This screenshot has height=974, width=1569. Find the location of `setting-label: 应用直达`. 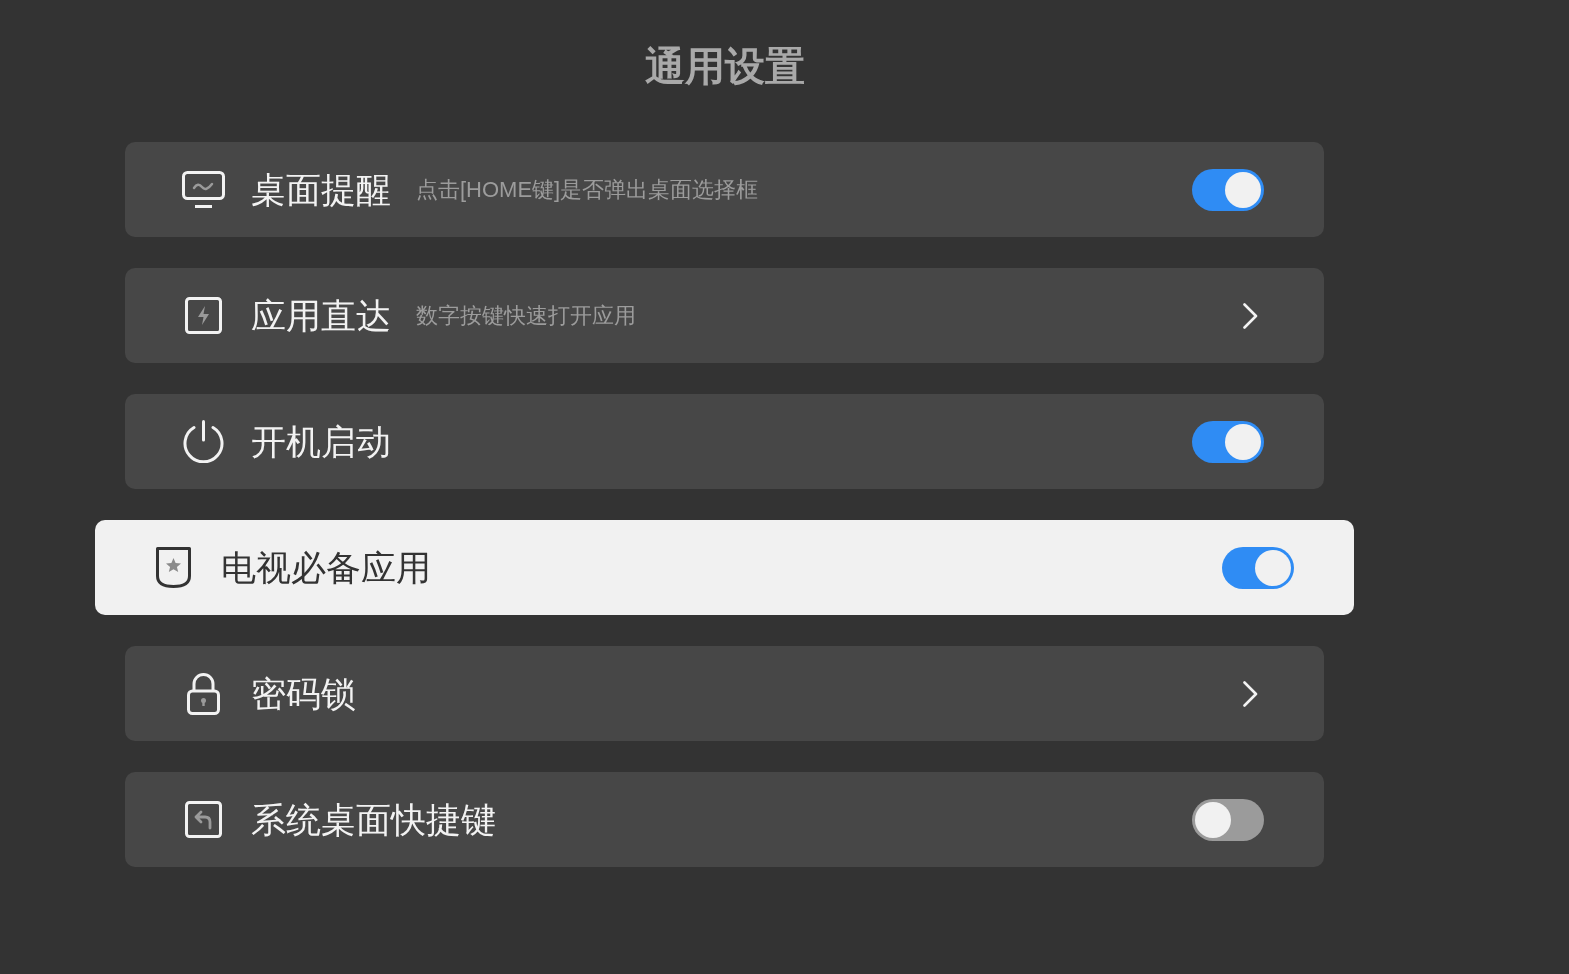

setting-label: 应用直达 is located at coordinates (321, 315).